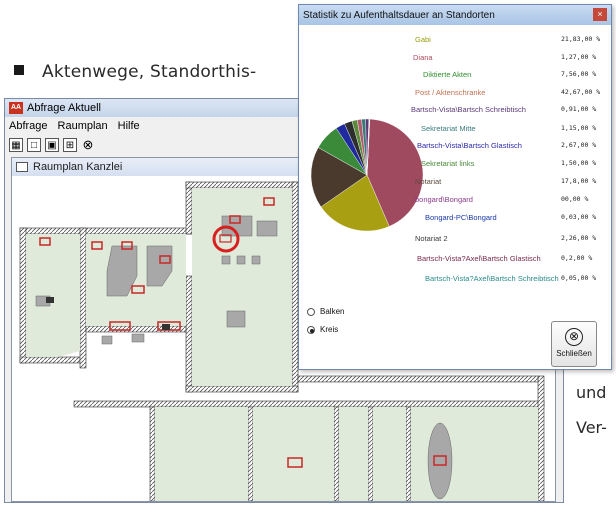 The width and height of the screenshot is (616, 507). What do you see at coordinates (16, 108) in the screenshot?
I see `app-icon: AA` at bounding box center [16, 108].